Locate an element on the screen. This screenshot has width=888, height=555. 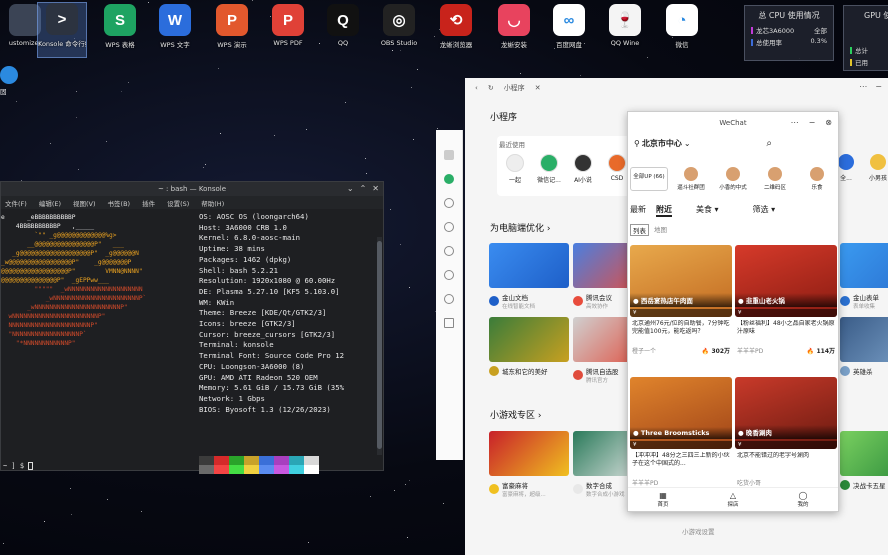
feed-tab: 最新 is located at coordinates (638, 210).